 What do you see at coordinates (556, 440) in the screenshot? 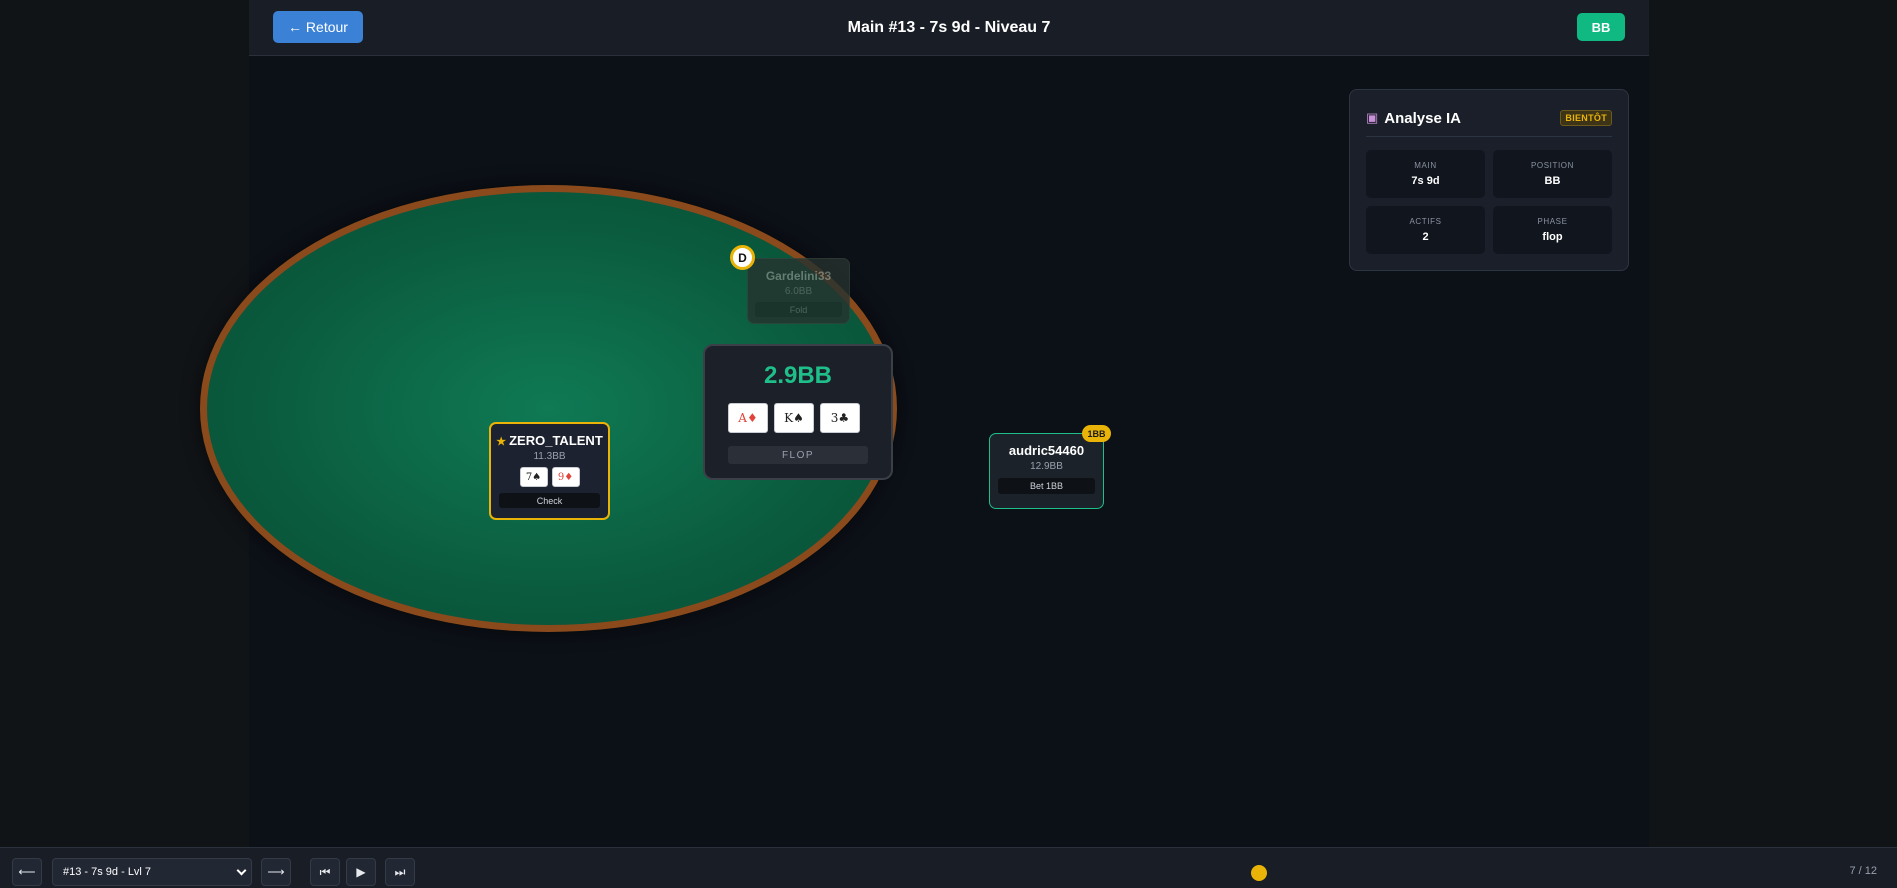
I see `player-name: ZERO_TALENT` at bounding box center [556, 440].